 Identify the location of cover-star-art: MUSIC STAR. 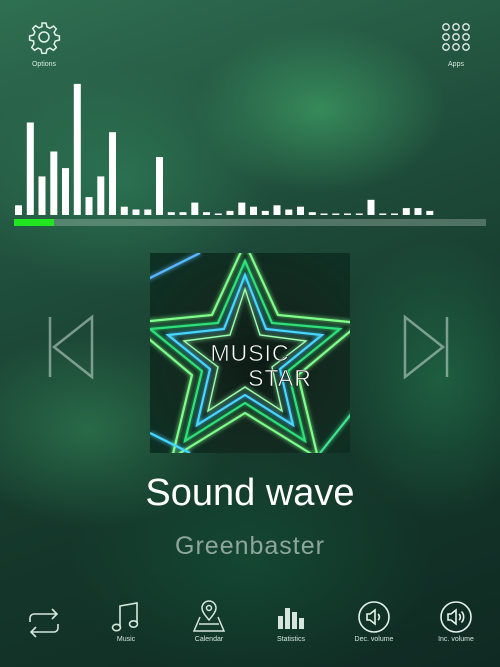
(250, 353).